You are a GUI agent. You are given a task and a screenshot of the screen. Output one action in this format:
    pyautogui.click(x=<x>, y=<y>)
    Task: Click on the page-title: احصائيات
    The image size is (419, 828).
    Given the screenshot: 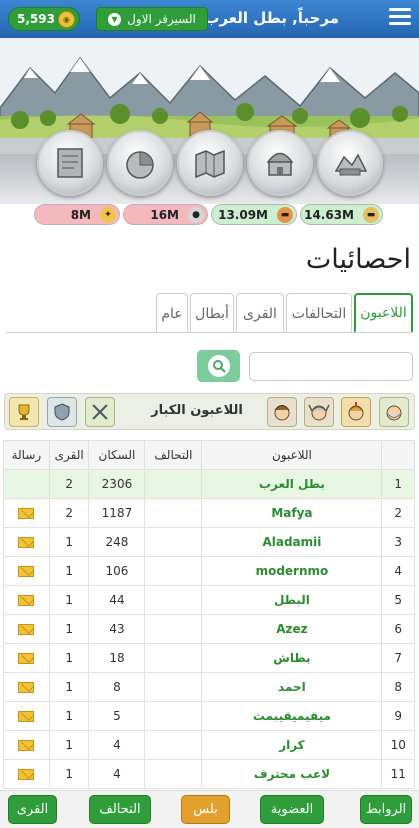 What is the action you would take?
    pyautogui.click(x=358, y=259)
    